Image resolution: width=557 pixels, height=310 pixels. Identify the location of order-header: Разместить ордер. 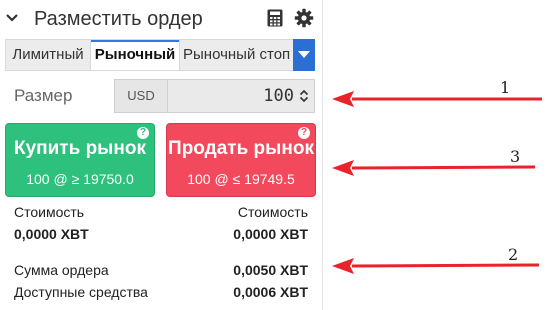
(161, 19).